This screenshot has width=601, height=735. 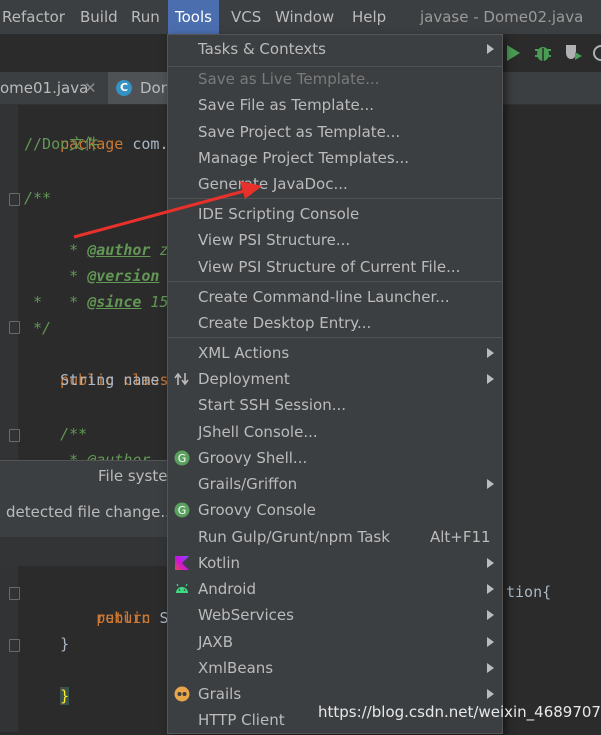 I want to click on menu-item-shortcut: Alt+F11, so click(x=460, y=537).